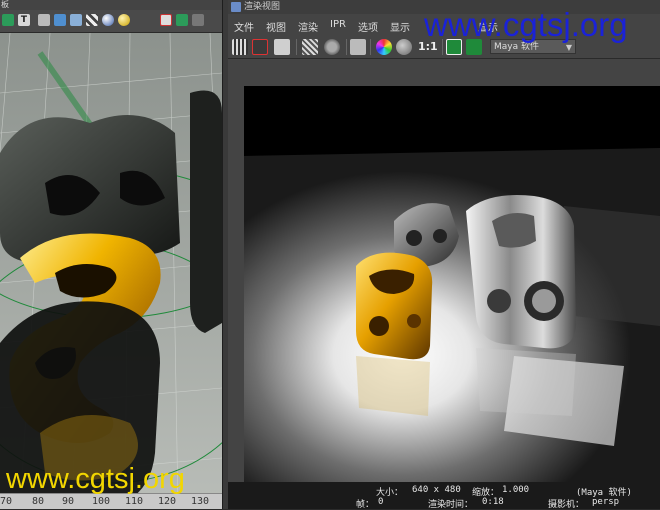 The height and width of the screenshot is (510, 660). What do you see at coordinates (244, 26) in the screenshot?
I see `menu-file: 文件` at bounding box center [244, 26].